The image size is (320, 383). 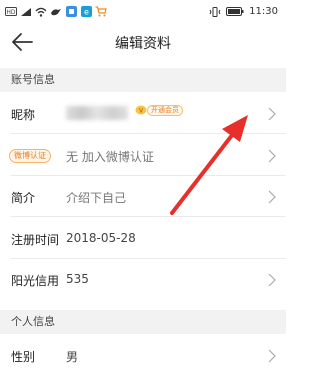 What do you see at coordinates (143, 80) in the screenshot?
I see `section-header-account: 账号信息` at bounding box center [143, 80].